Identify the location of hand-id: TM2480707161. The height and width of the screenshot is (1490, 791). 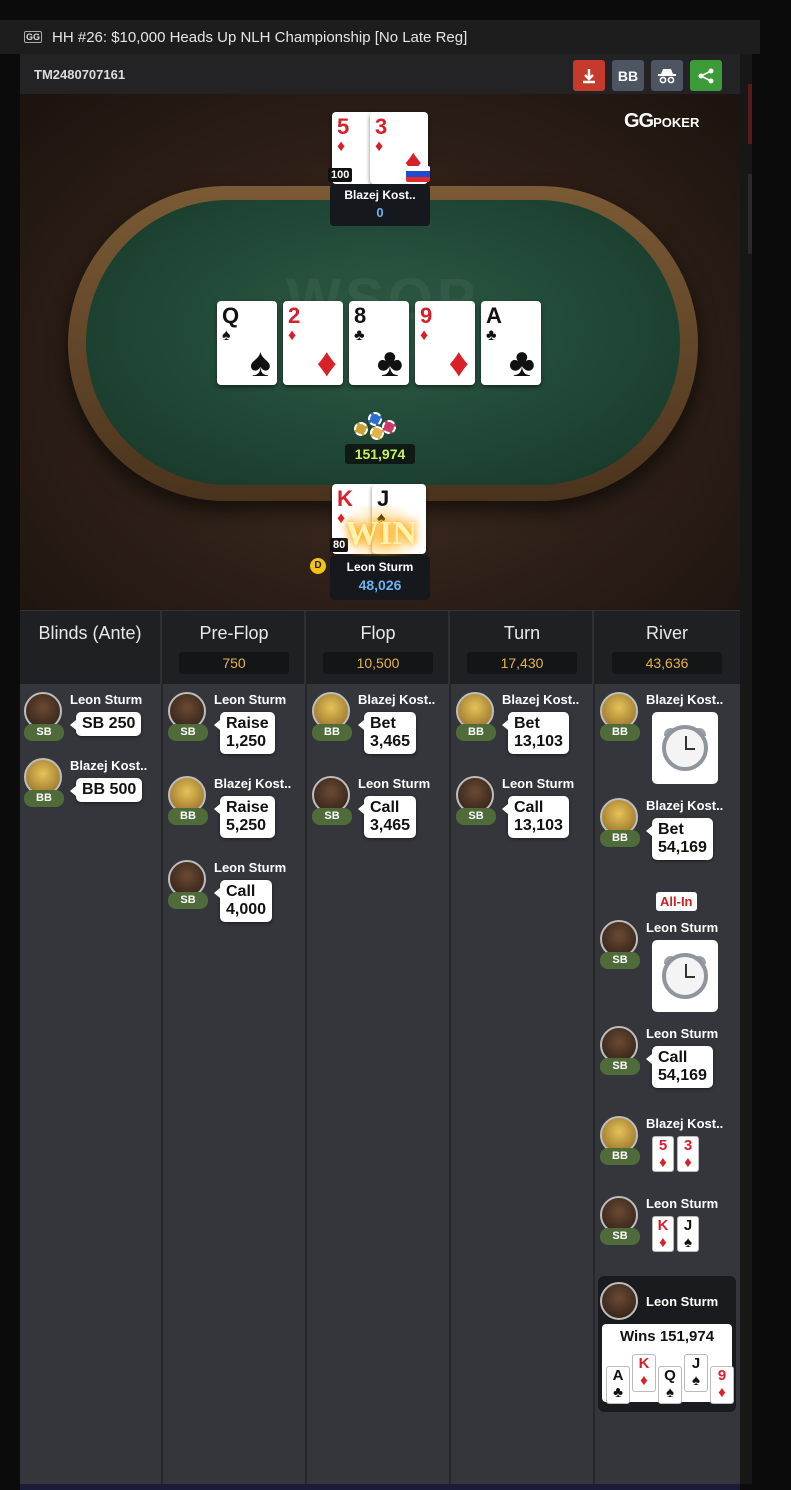
(80, 74).